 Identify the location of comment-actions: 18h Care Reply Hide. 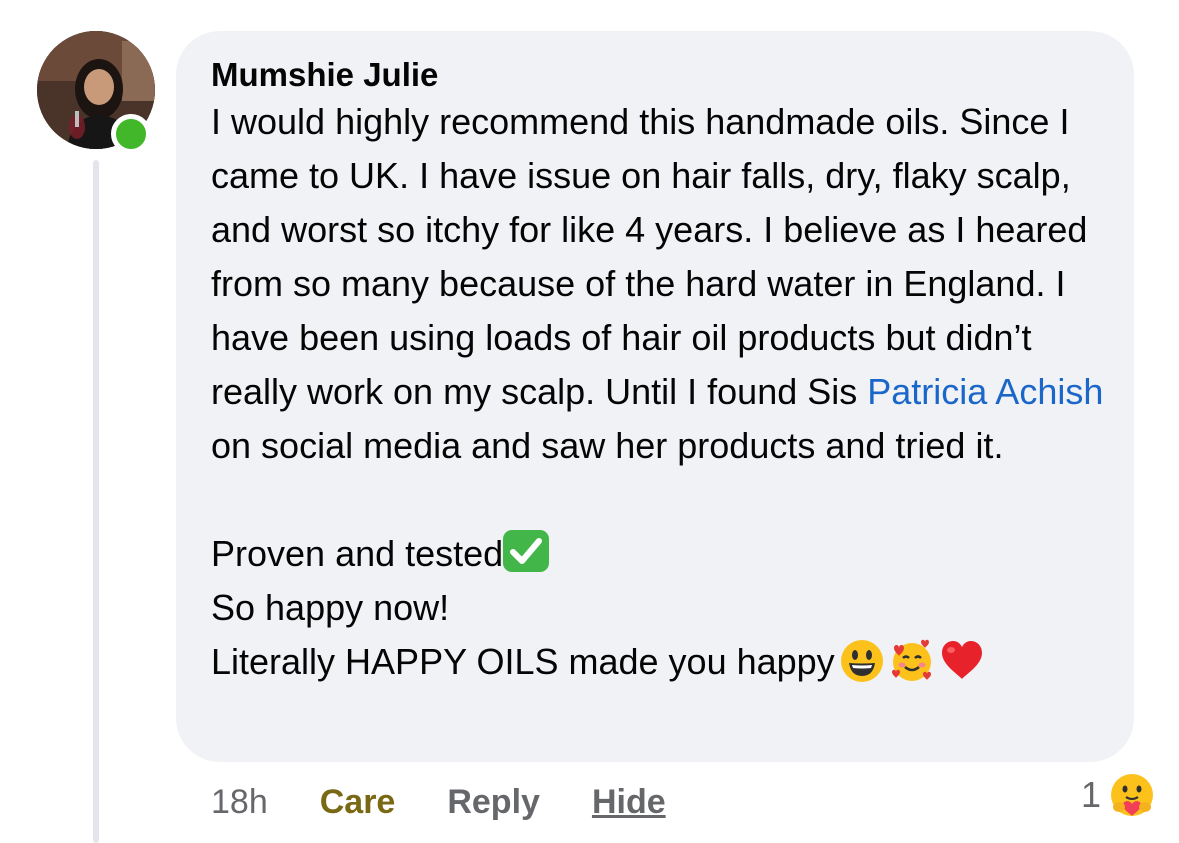
(438, 802).